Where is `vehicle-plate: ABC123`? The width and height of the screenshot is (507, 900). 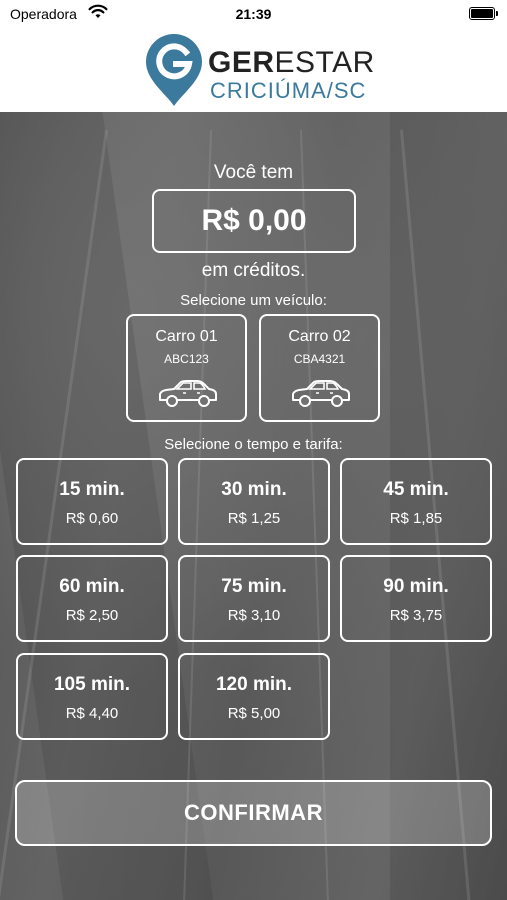
vehicle-plate: ABC123 is located at coordinates (186, 359).